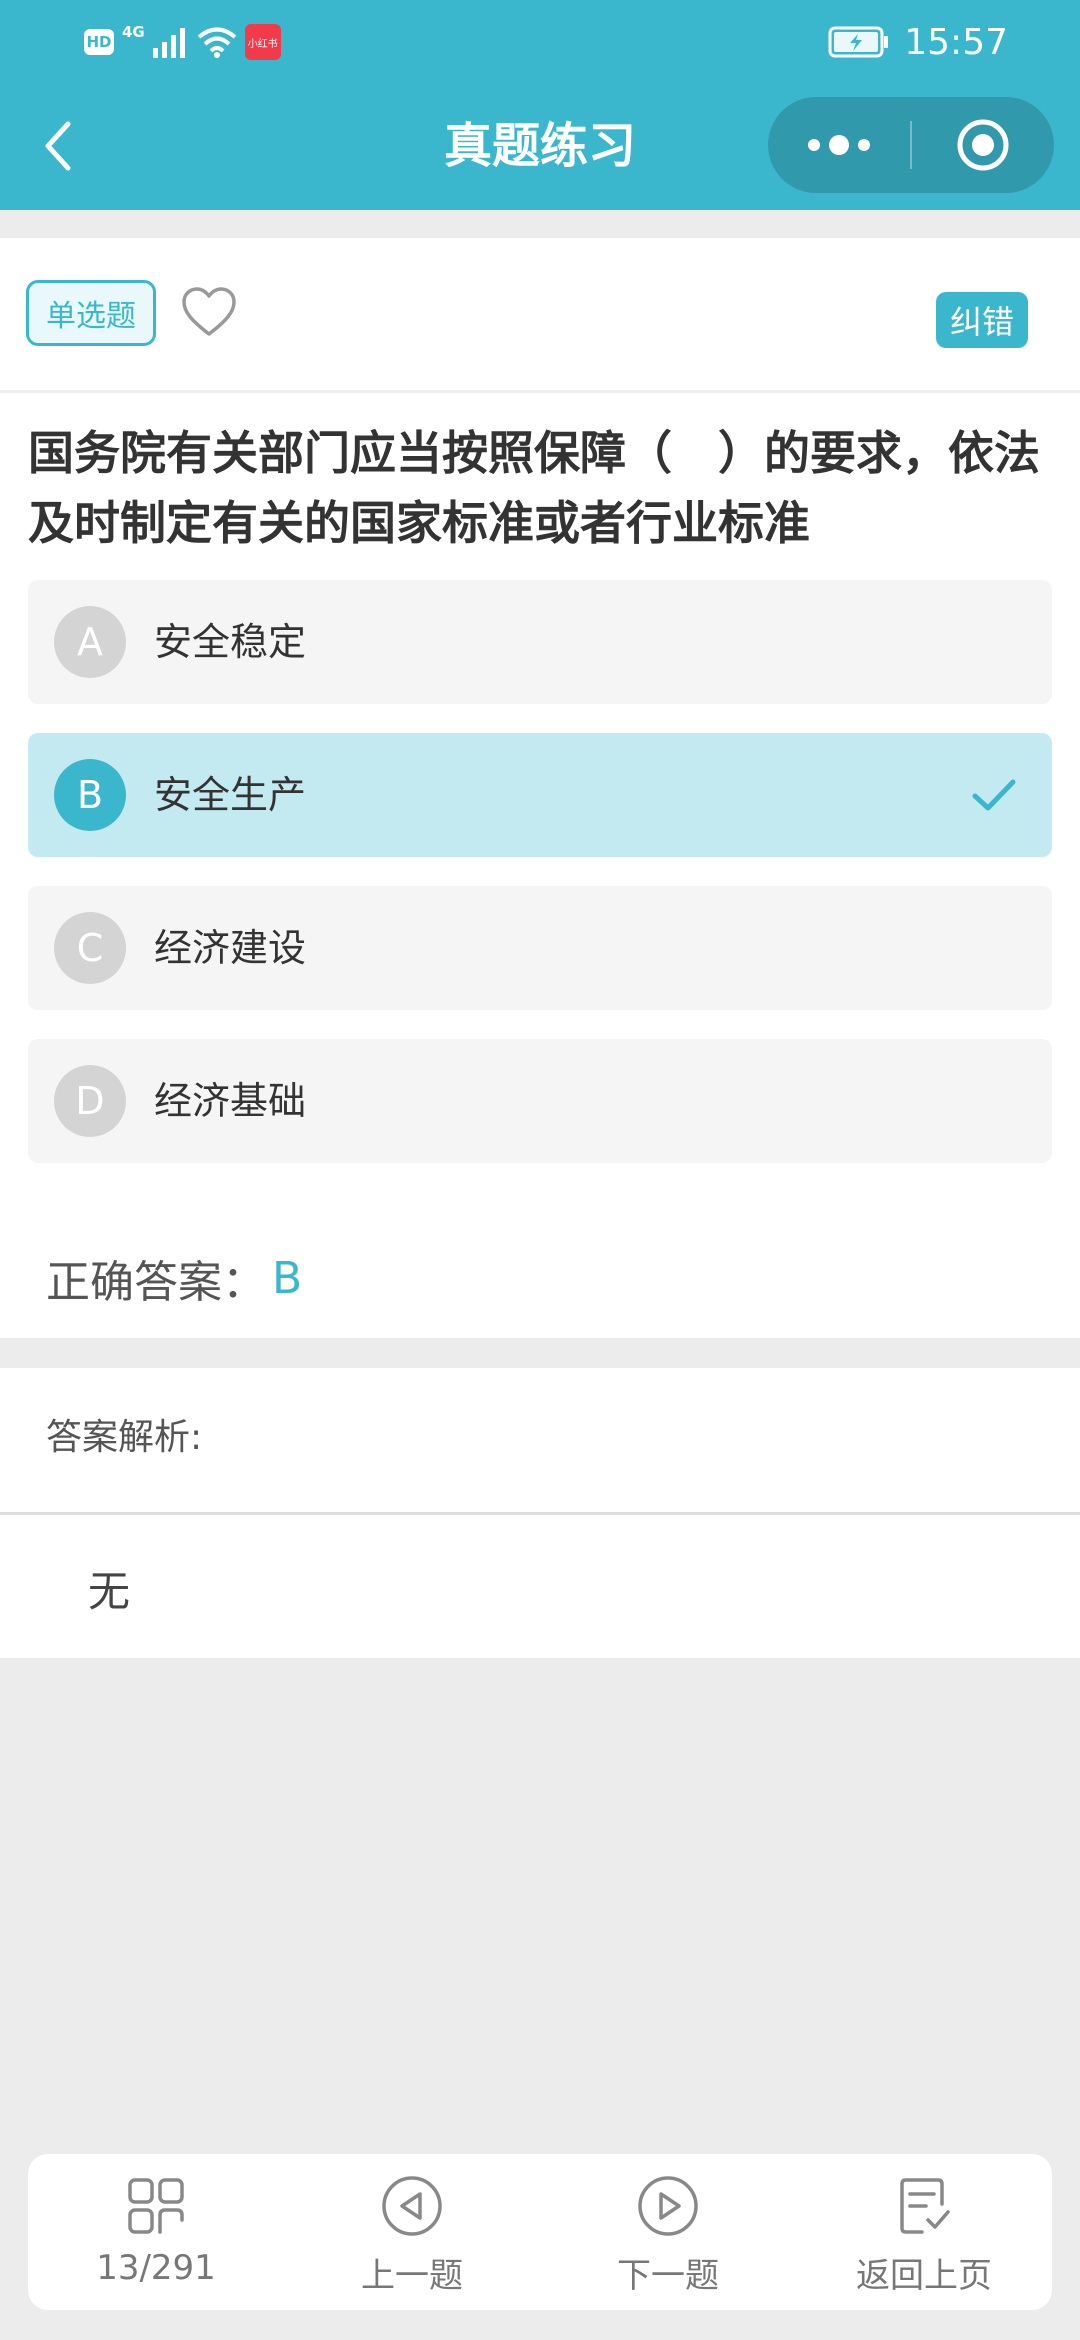 The image size is (1080, 2340). I want to click on play-left-icon, so click(412, 2206).